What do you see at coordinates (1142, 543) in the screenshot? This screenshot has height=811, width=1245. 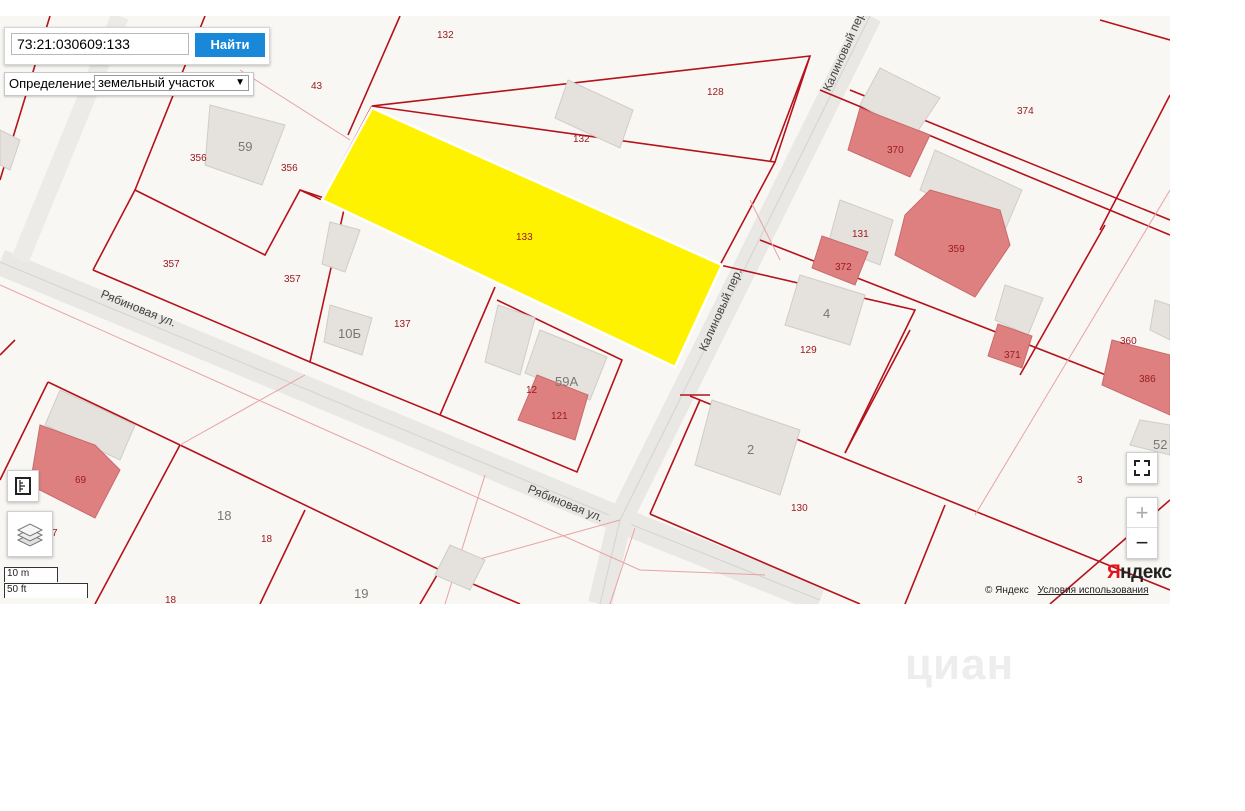 I see `zoom-out-button: −` at bounding box center [1142, 543].